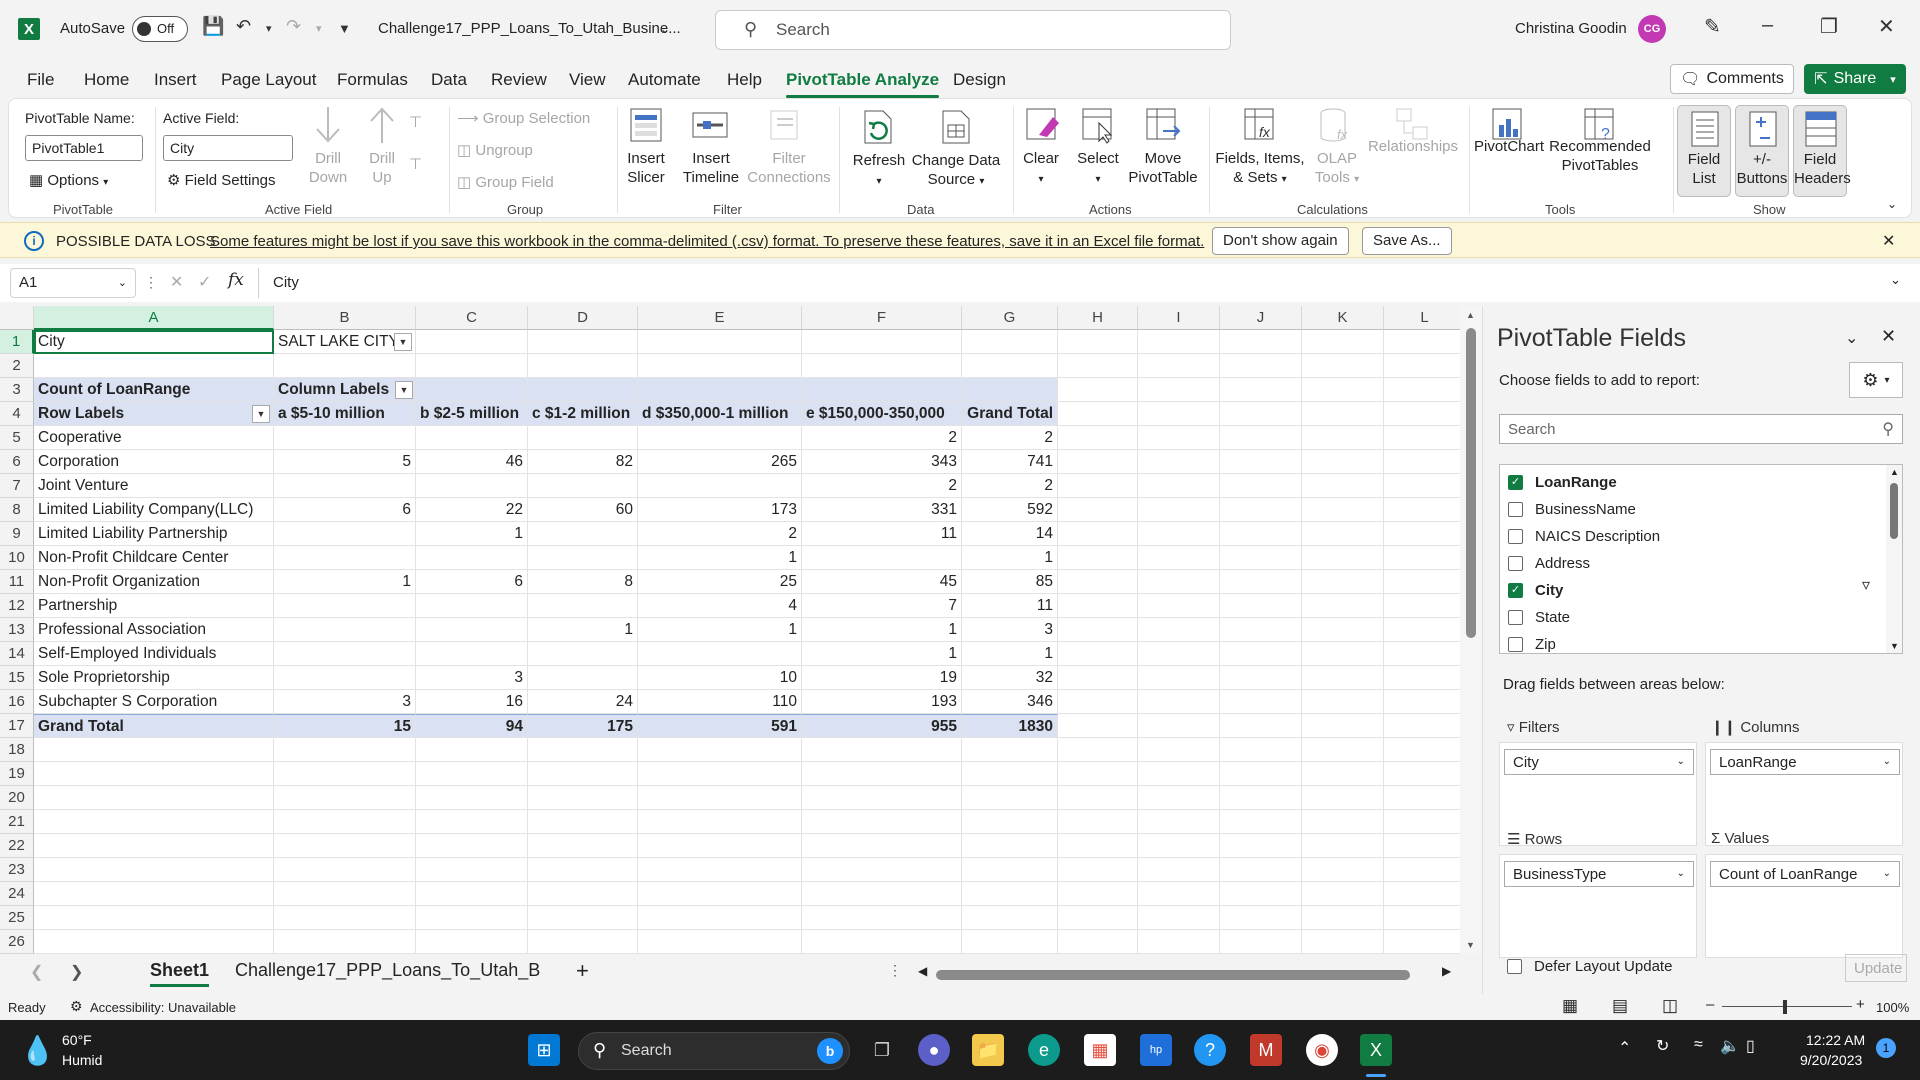 Image resolution: width=1920 pixels, height=1080 pixels. I want to click on field-headers-button: Field Headers, so click(1822, 151).